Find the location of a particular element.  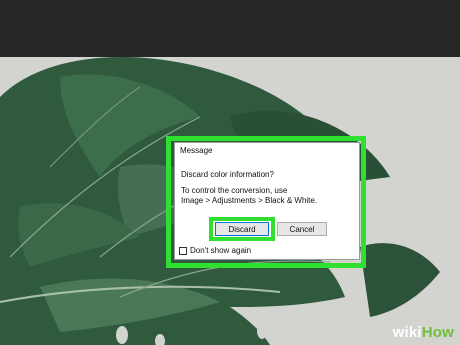

dont-show-again-row: Don't show again is located at coordinates (215, 250).